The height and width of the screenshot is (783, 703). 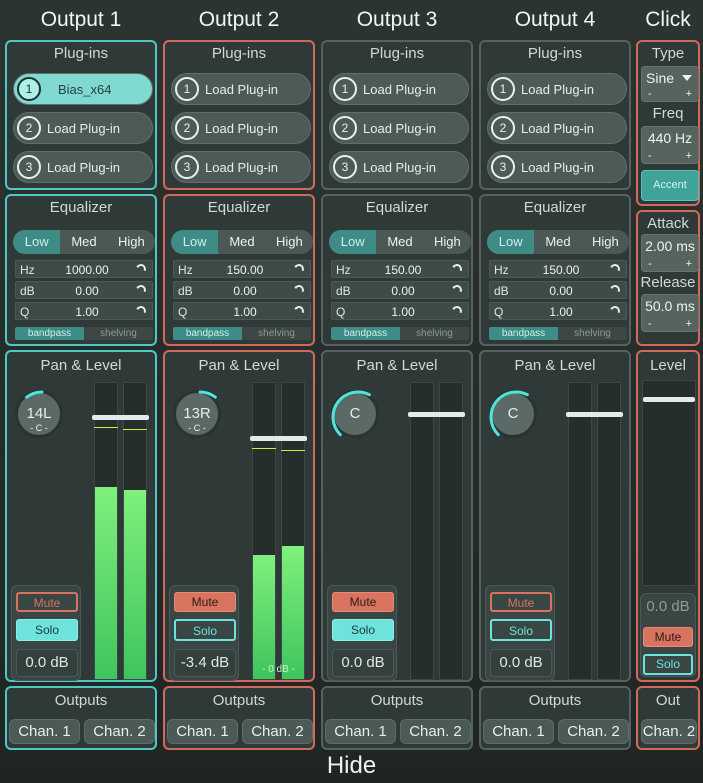 I want to click on eq-hz-field: Hz 1000.00, so click(x=84, y=269).